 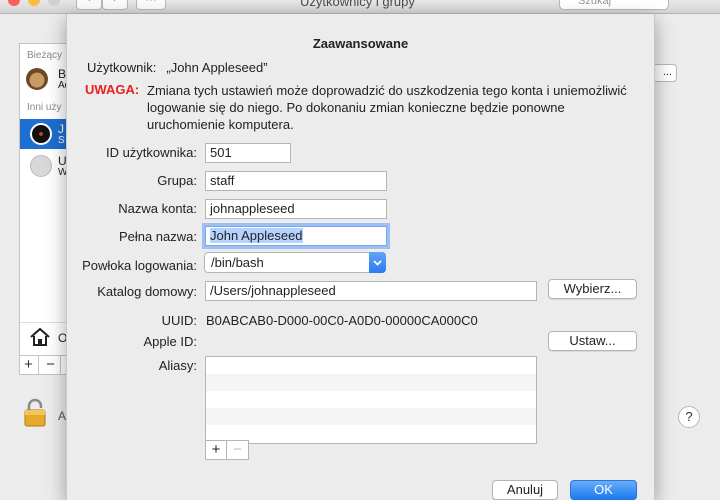 What do you see at coordinates (139, 265) in the screenshot?
I see `login-shell-label: Powłoka logowania:` at bounding box center [139, 265].